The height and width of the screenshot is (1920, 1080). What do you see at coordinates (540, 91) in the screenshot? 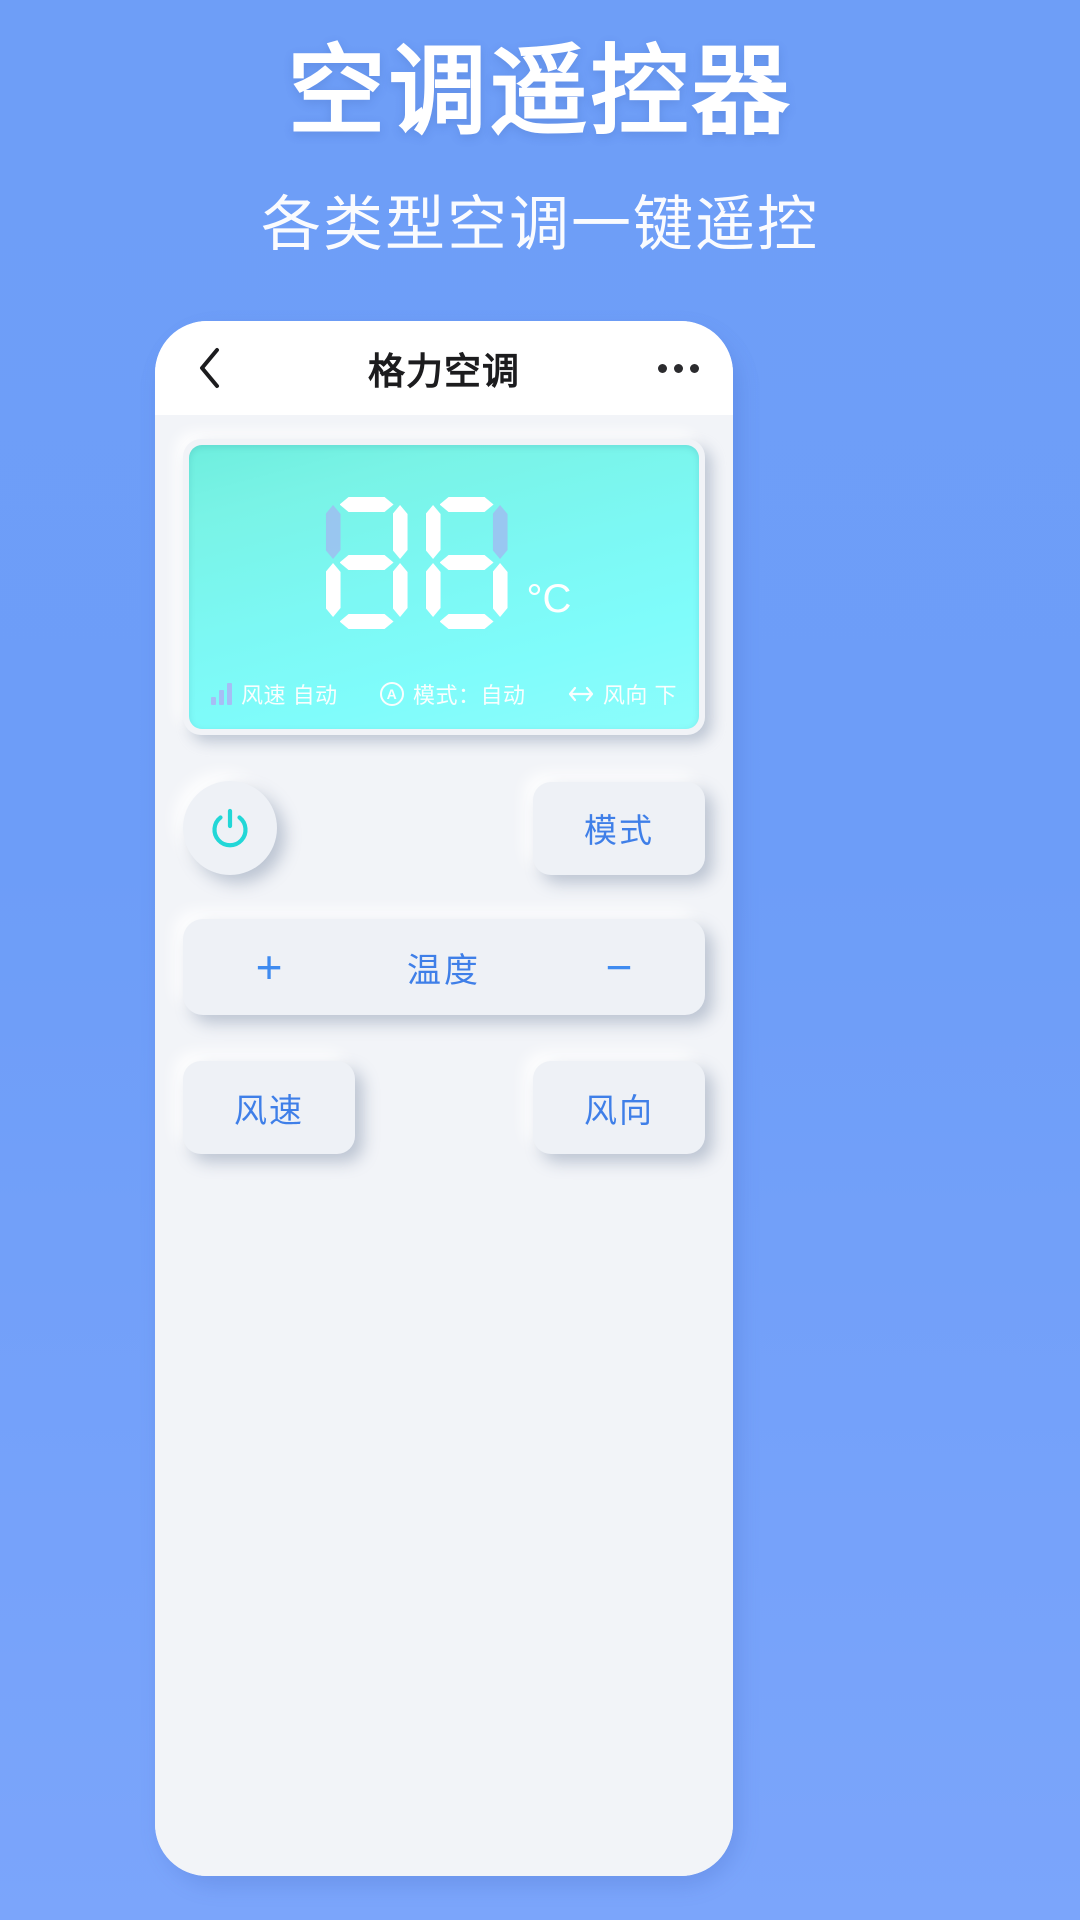
I see `promo-title: 空调遥控器` at bounding box center [540, 91].